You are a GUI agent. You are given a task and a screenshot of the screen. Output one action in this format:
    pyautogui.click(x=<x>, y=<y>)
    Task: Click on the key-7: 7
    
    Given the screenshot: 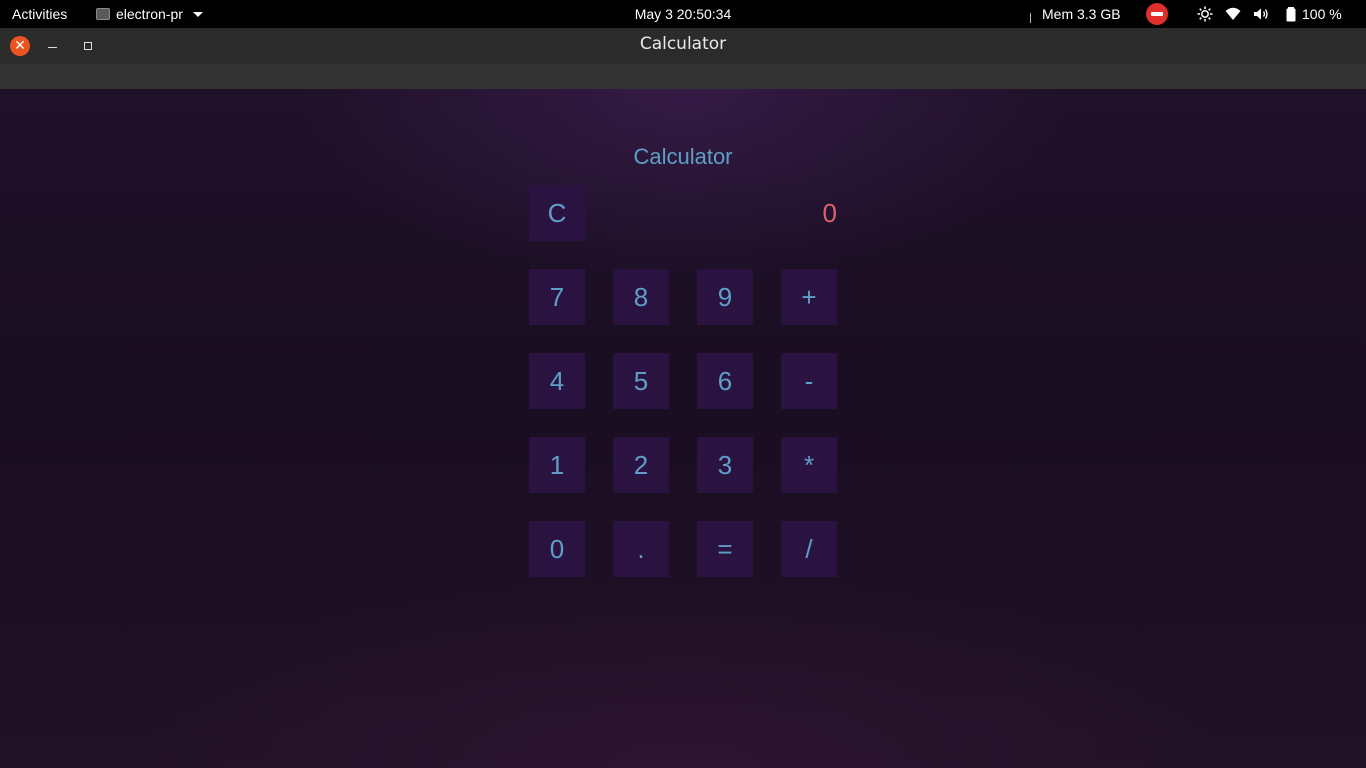 What is the action you would take?
    pyautogui.click(x=557, y=297)
    